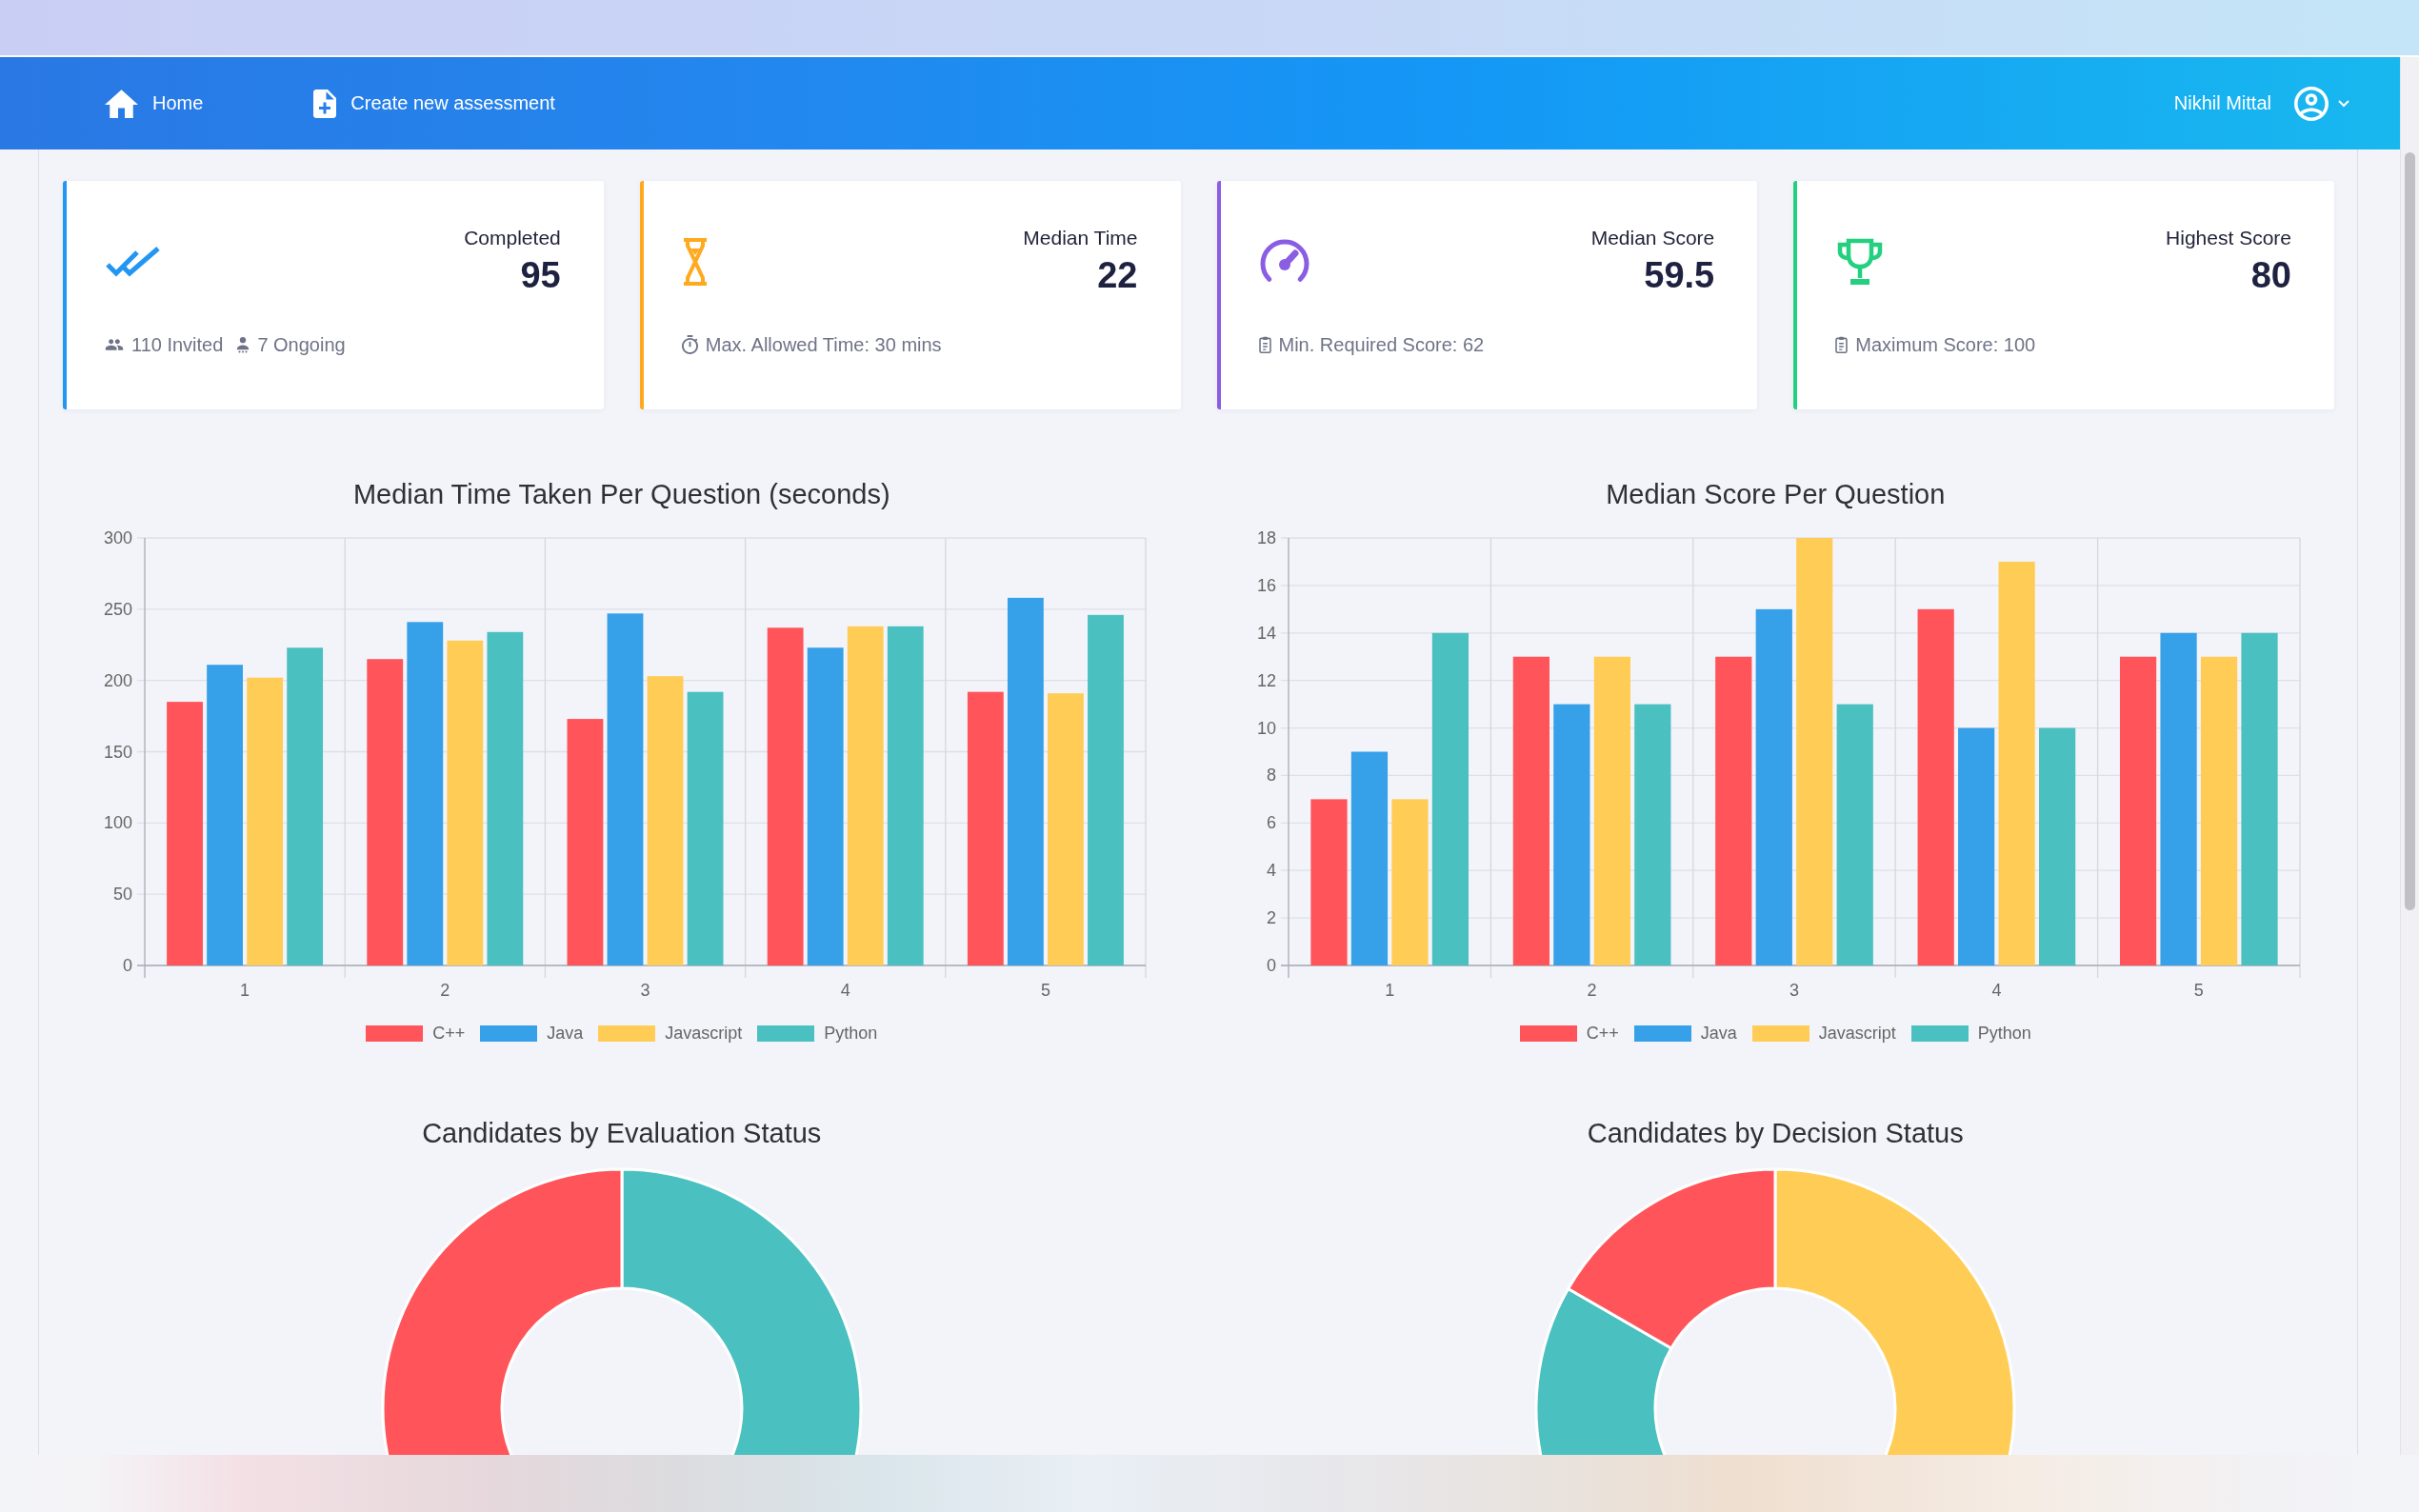 The image size is (2419, 1512). What do you see at coordinates (1776, 494) in the screenshot?
I see `chart-title: Median Score Per Question` at bounding box center [1776, 494].